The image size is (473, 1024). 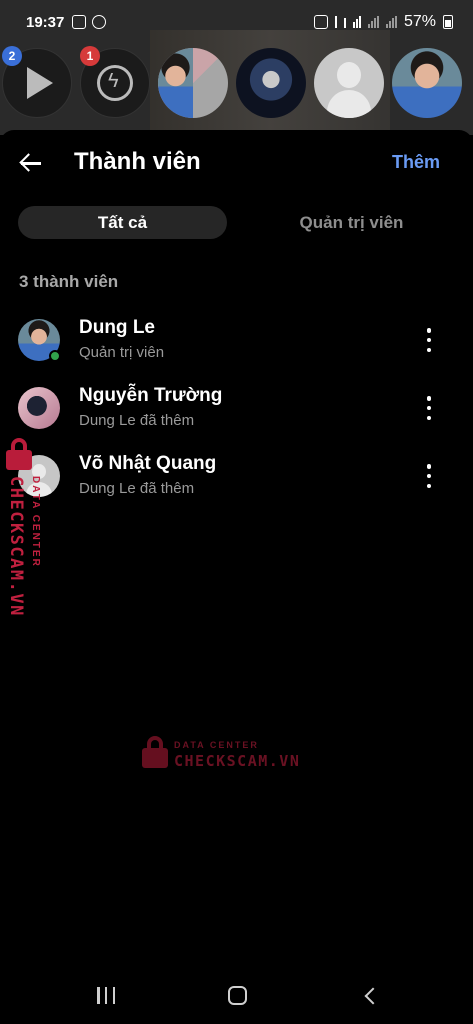 I want to click on watermark-side: CHECKSCAM.VN DATA CENTER, so click(x=25, y=540).